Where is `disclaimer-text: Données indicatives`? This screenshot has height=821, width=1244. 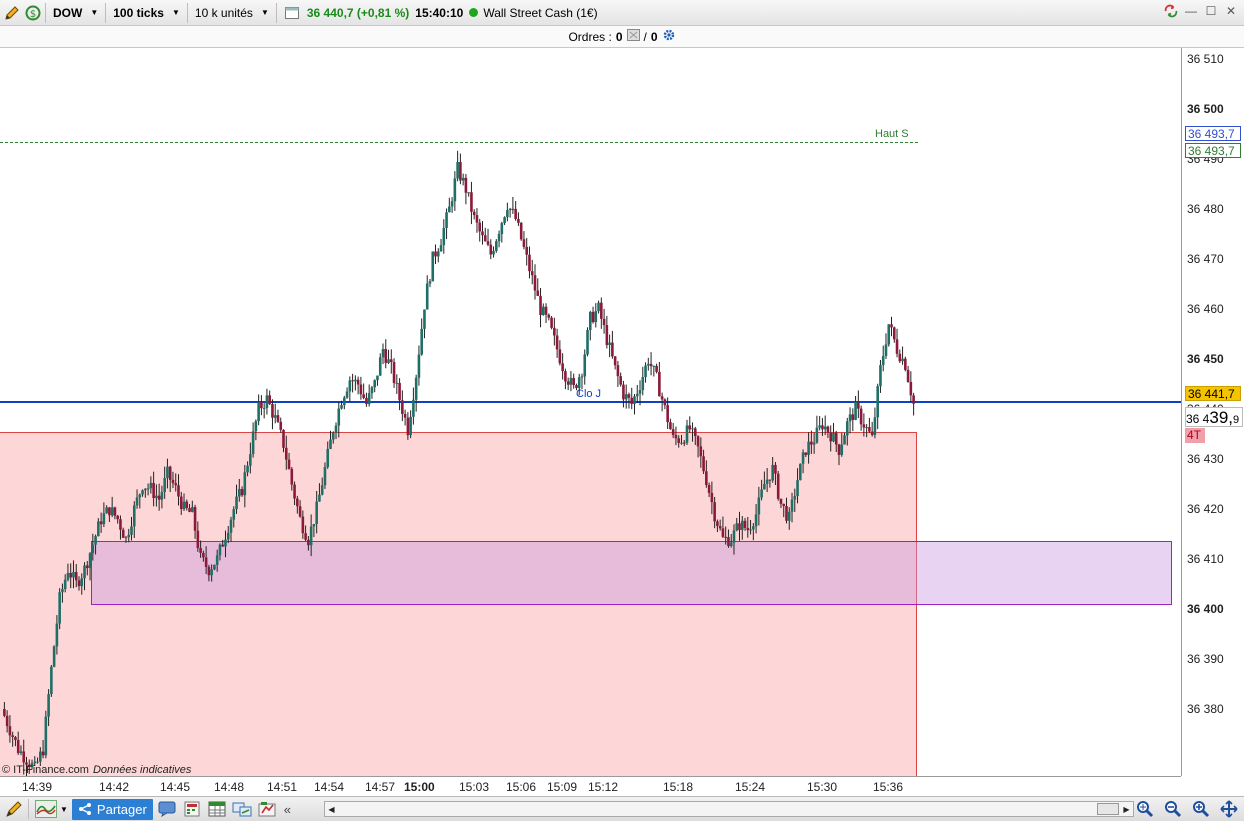
disclaimer-text: Données indicatives is located at coordinates (142, 770).